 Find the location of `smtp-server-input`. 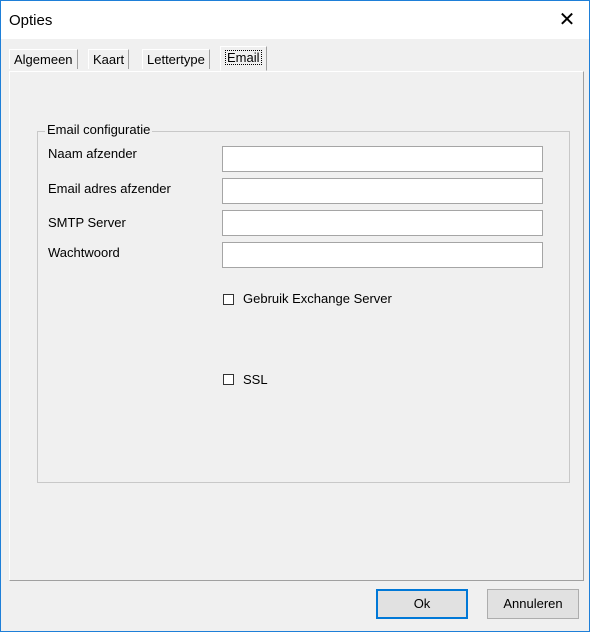

smtp-server-input is located at coordinates (382, 223).